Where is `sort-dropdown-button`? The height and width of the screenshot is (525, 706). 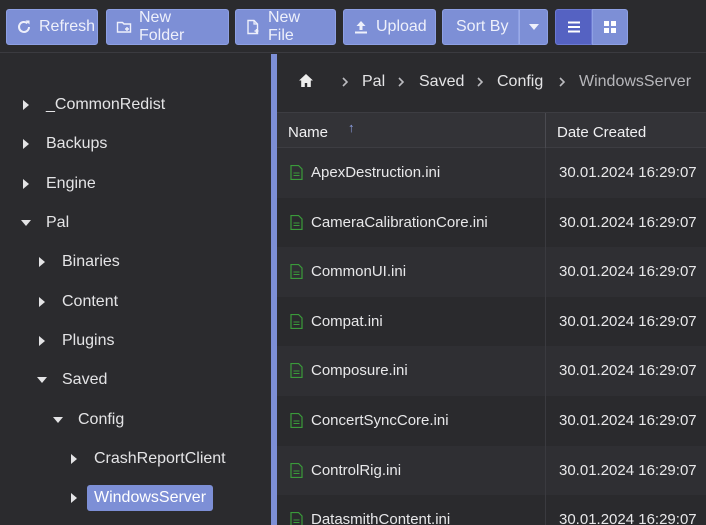
sort-dropdown-button is located at coordinates (533, 27).